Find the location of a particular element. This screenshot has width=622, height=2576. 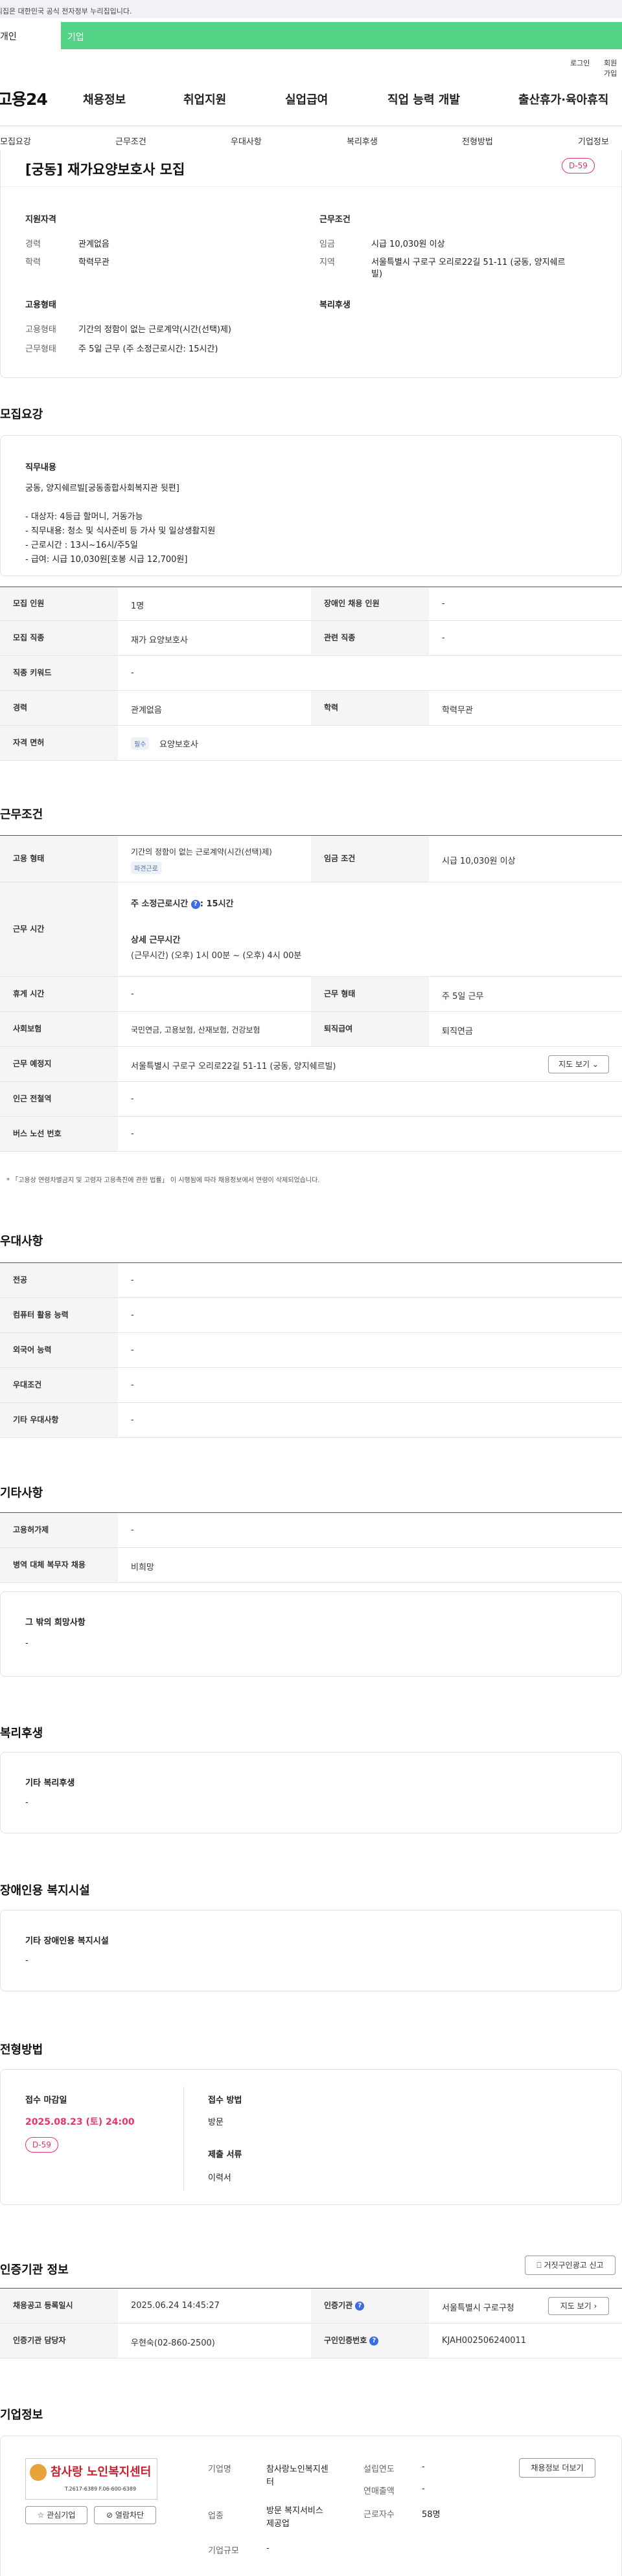

site-logo: 고용24 is located at coordinates (24, 99).